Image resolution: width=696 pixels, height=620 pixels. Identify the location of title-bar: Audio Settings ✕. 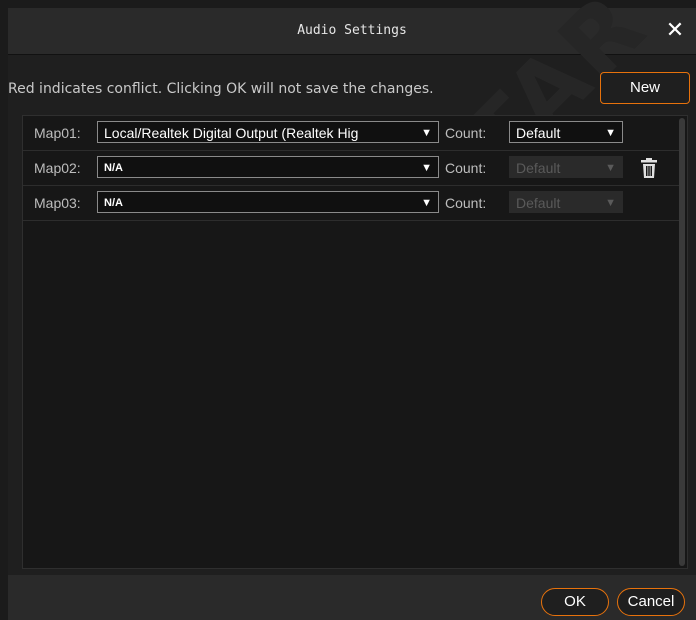
(352, 31).